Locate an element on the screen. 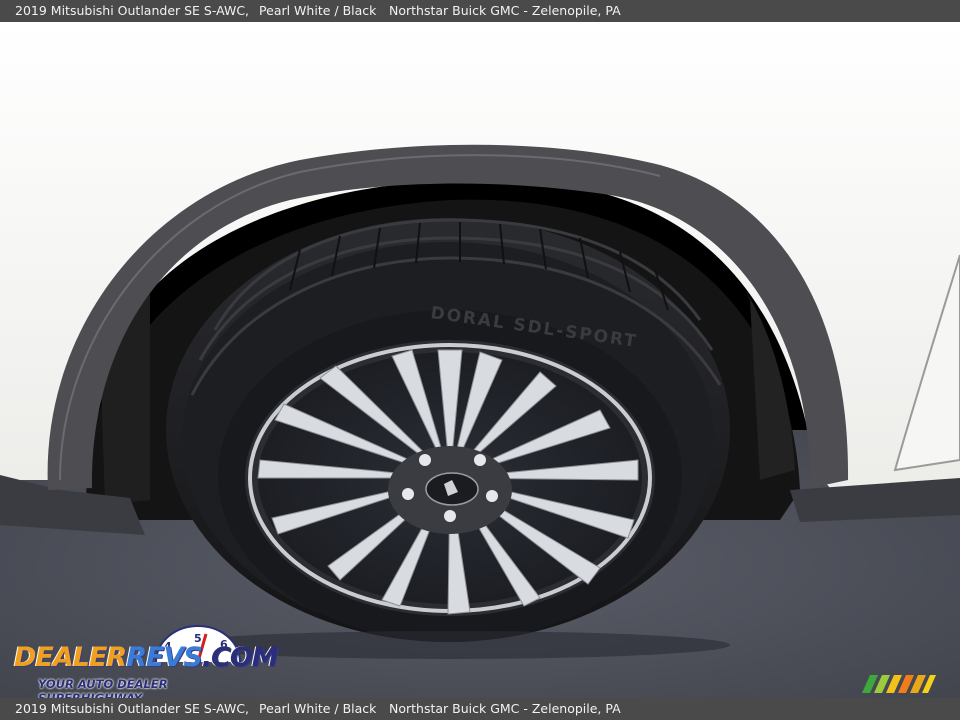 Image resolution: width=960 pixels, height=720 pixels. dealerrevs-logo-text: DEALERREVS.COM is located at coordinates (146, 657).